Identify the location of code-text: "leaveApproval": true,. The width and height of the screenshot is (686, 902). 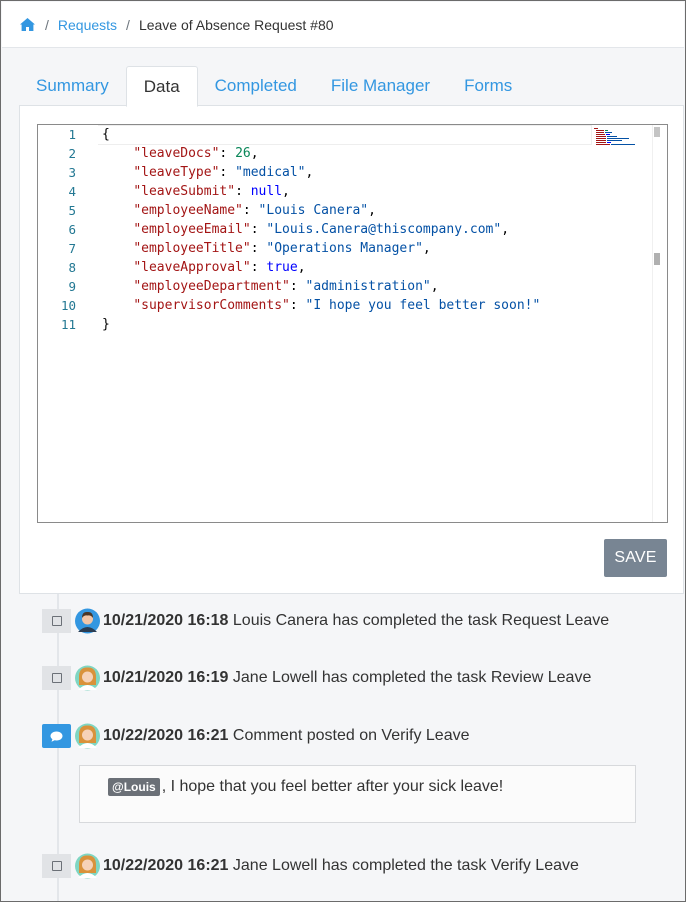
(219, 267).